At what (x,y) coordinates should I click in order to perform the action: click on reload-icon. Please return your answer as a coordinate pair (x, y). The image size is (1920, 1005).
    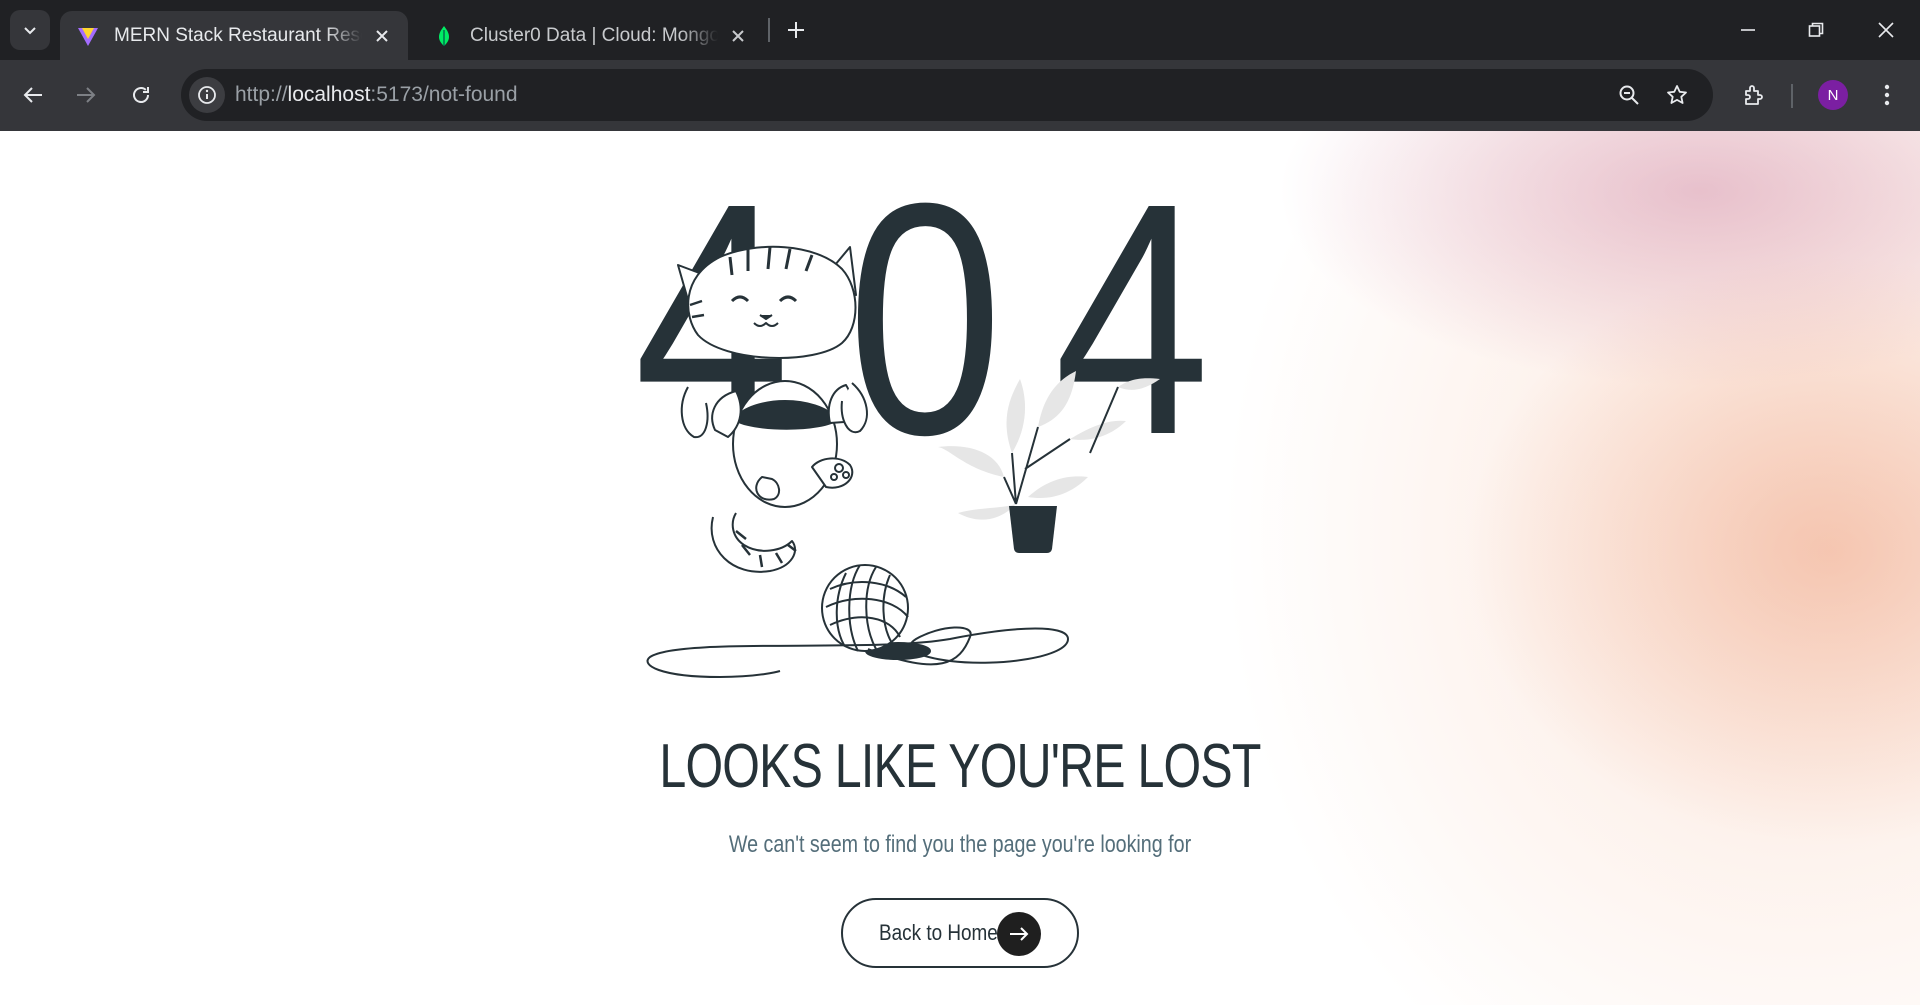
    Looking at the image, I should click on (141, 95).